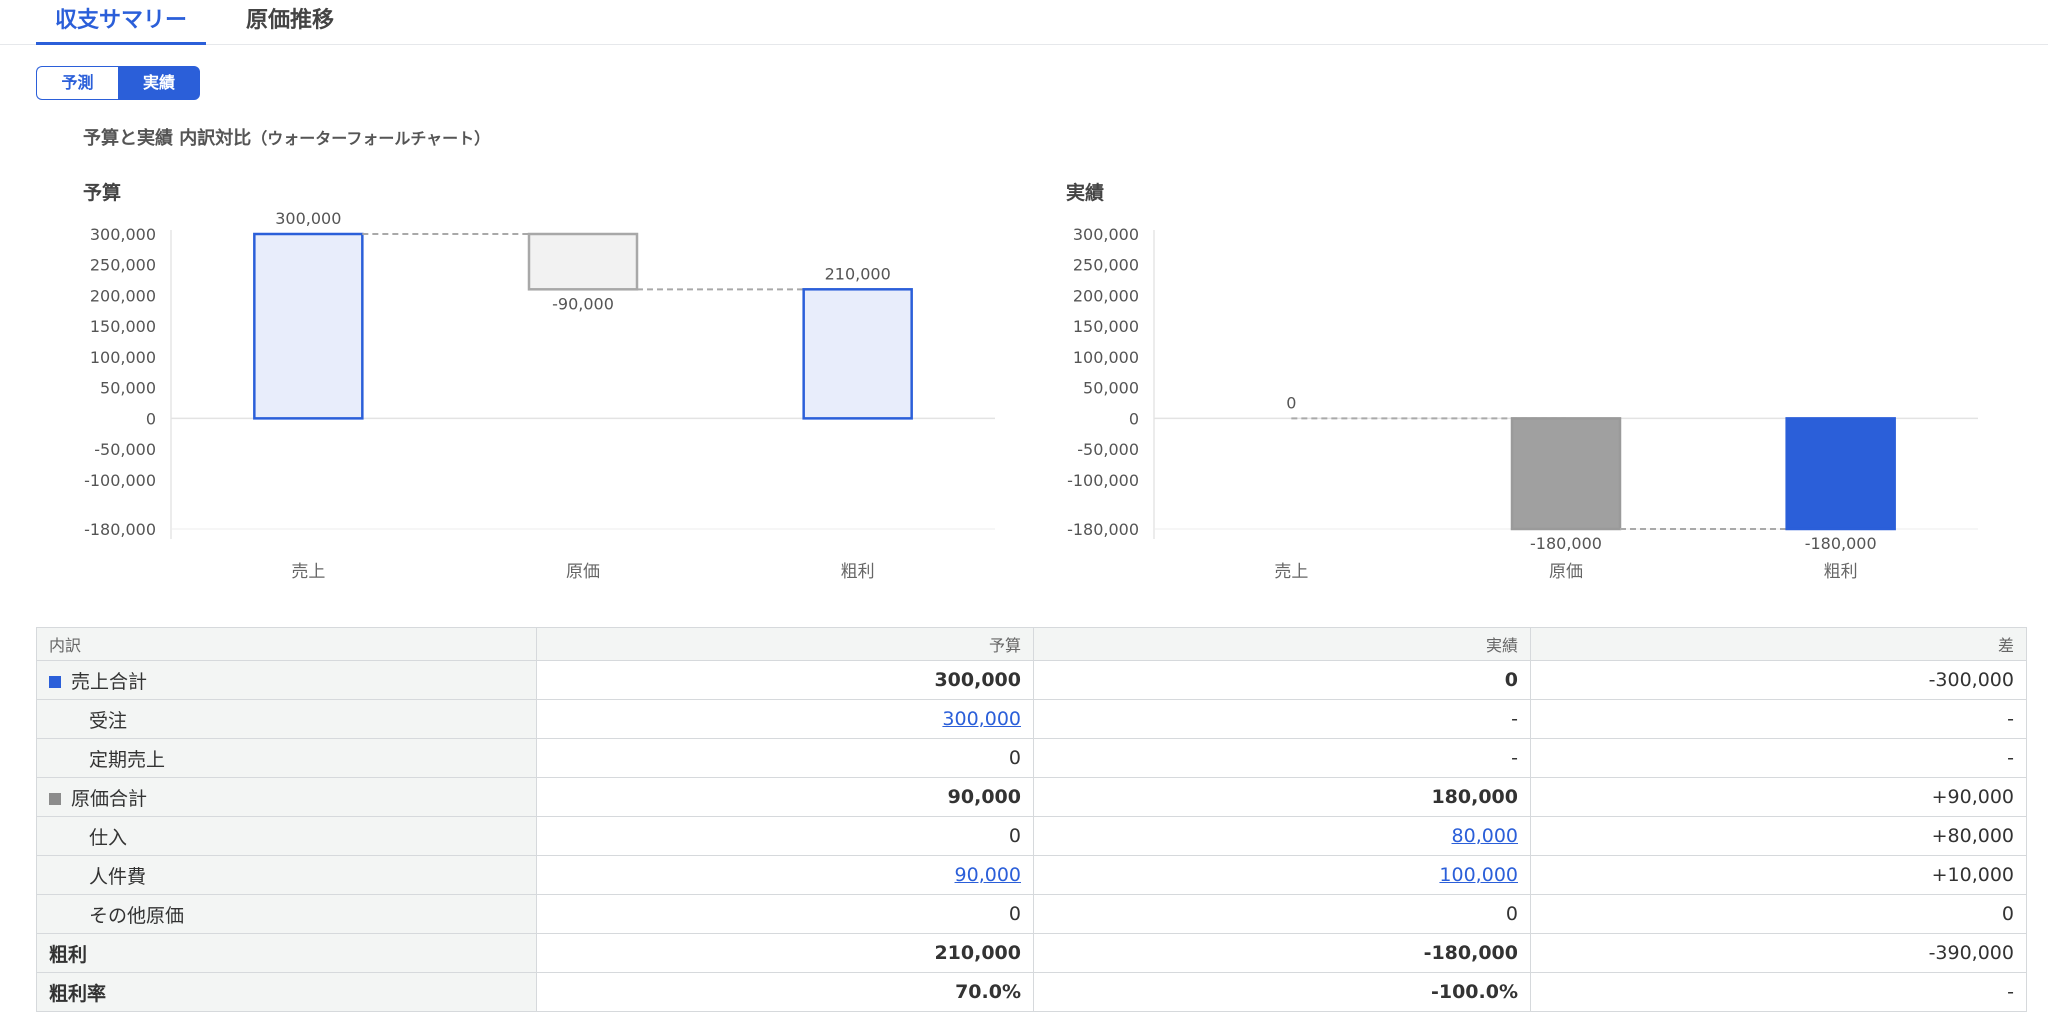 The image size is (2048, 1032). I want to click on row-label: 仕入, so click(286, 836).